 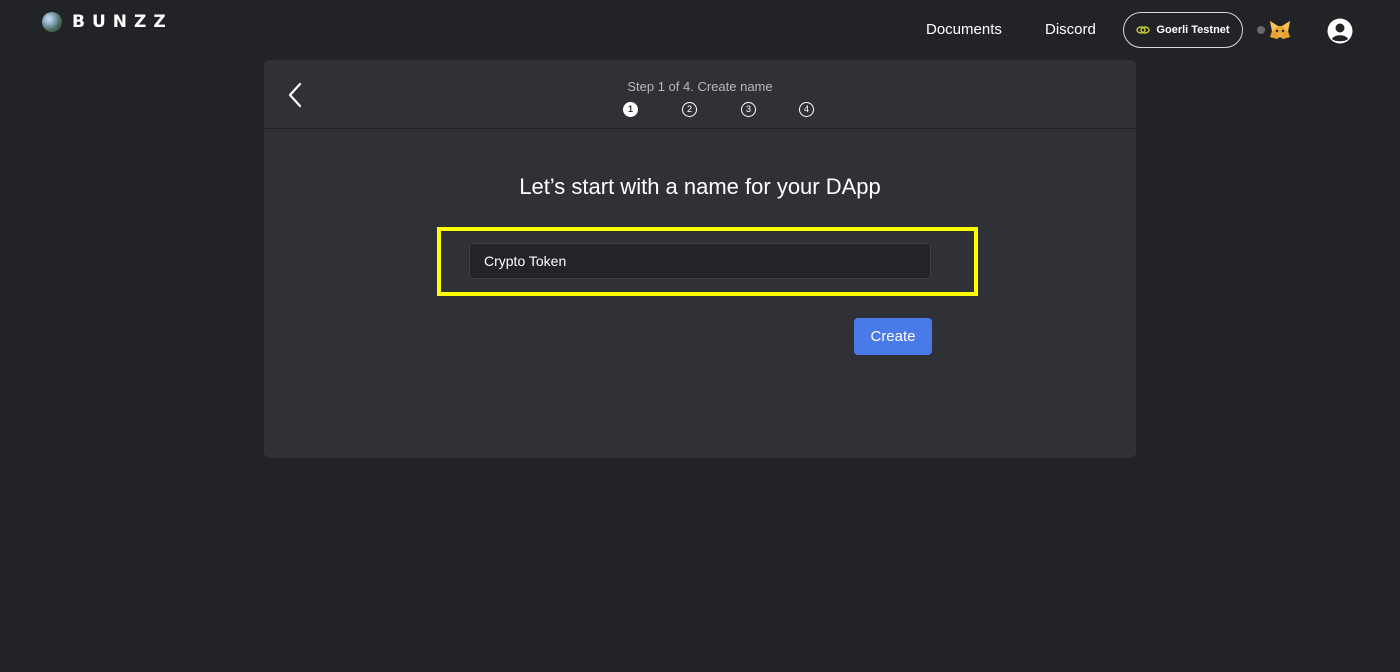 I want to click on nav-discord-link: Discord, so click(x=1070, y=29).